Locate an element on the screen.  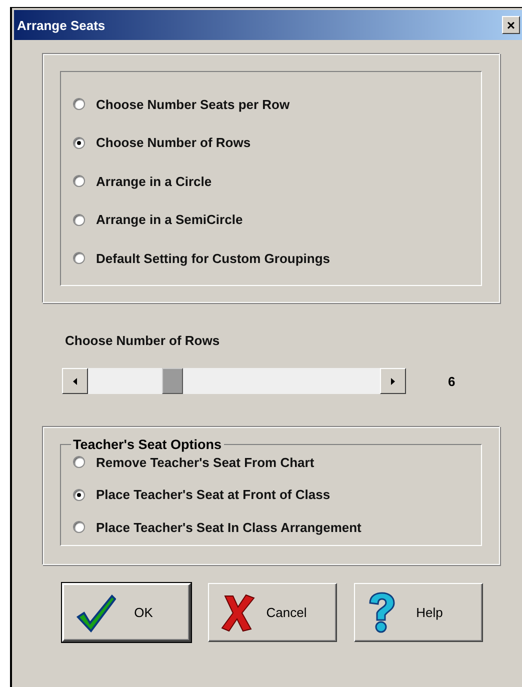
question-mark-icon is located at coordinates (381, 613).